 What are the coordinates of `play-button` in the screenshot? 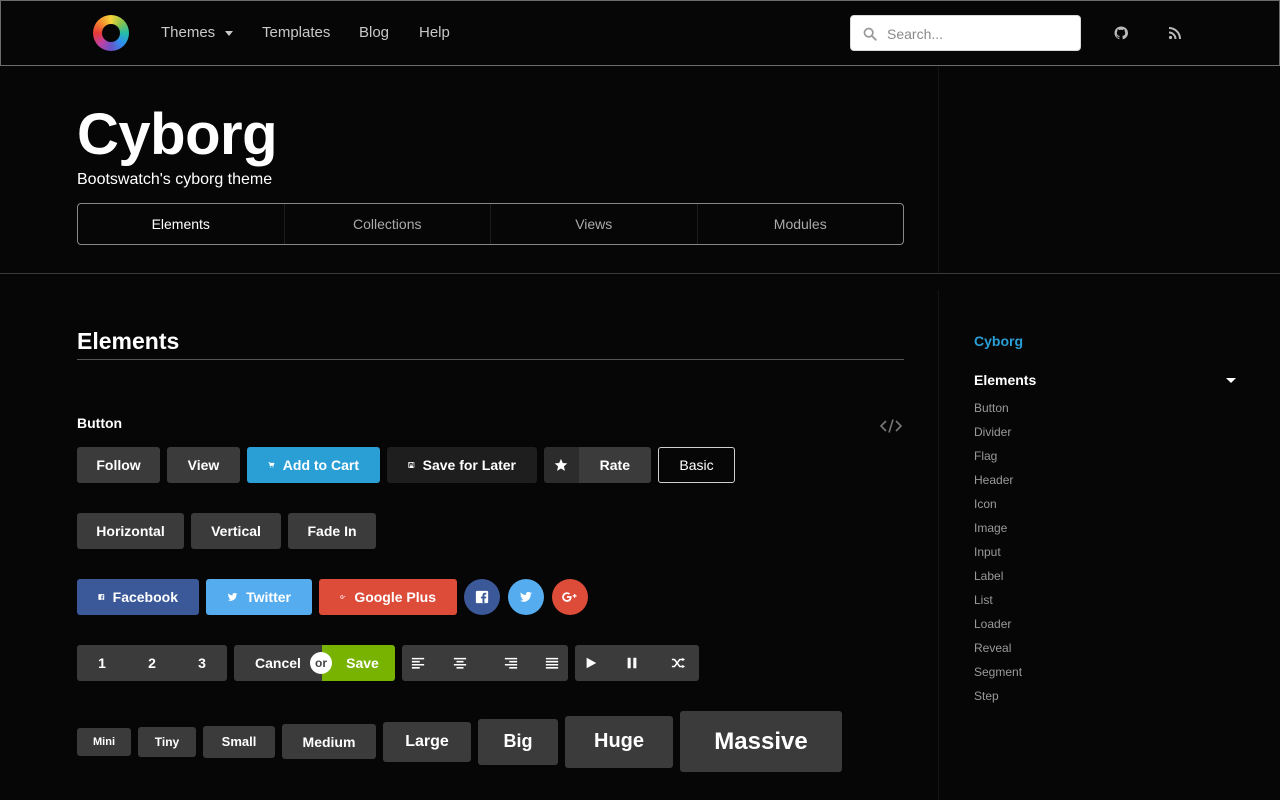 It's located at (591, 663).